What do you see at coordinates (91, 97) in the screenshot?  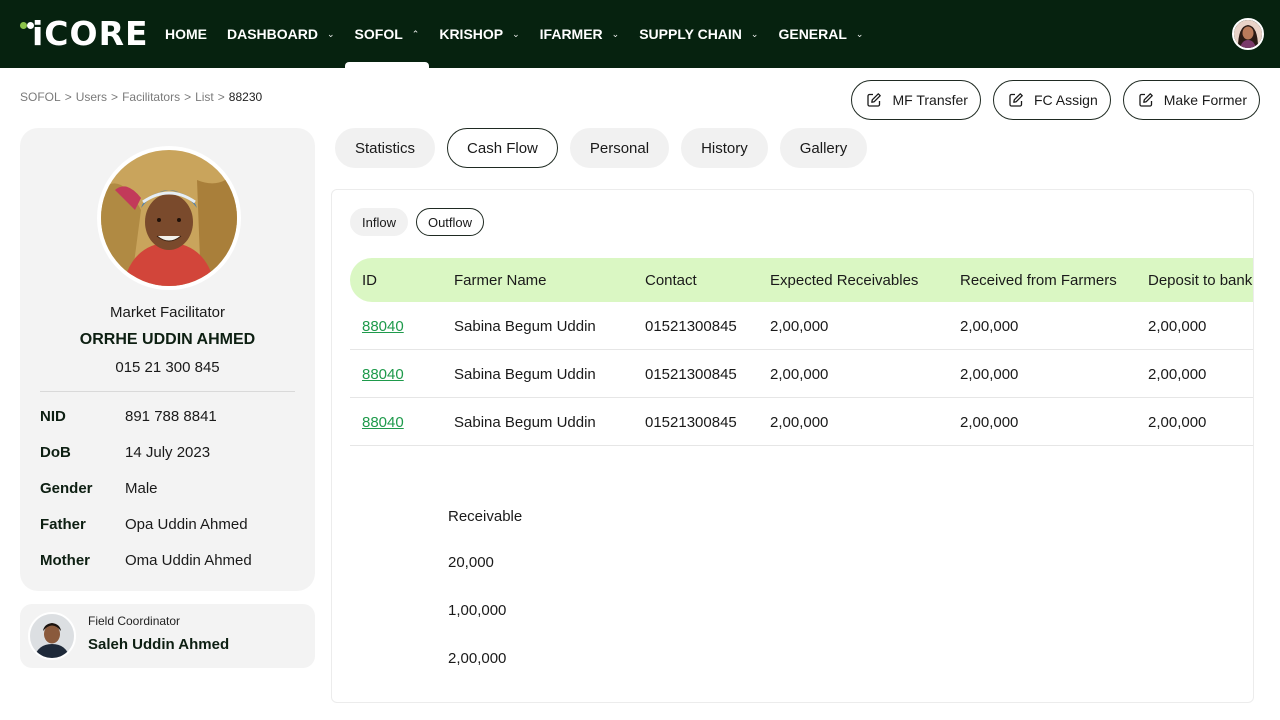 I see `breadcrumb-users: Users` at bounding box center [91, 97].